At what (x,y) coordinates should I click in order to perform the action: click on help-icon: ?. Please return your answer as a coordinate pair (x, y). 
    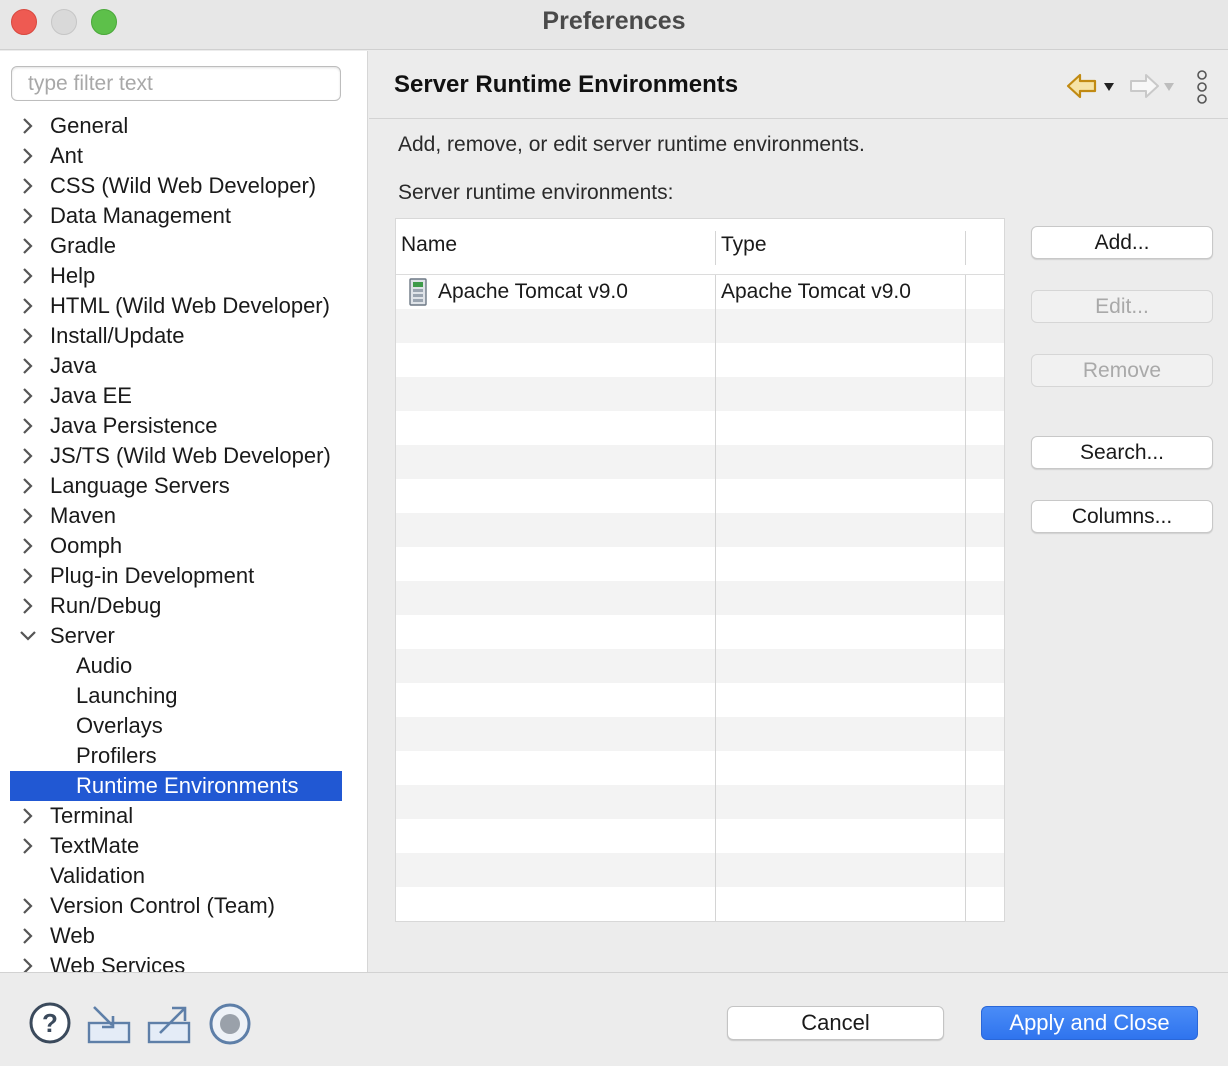
    Looking at the image, I should click on (50, 1023).